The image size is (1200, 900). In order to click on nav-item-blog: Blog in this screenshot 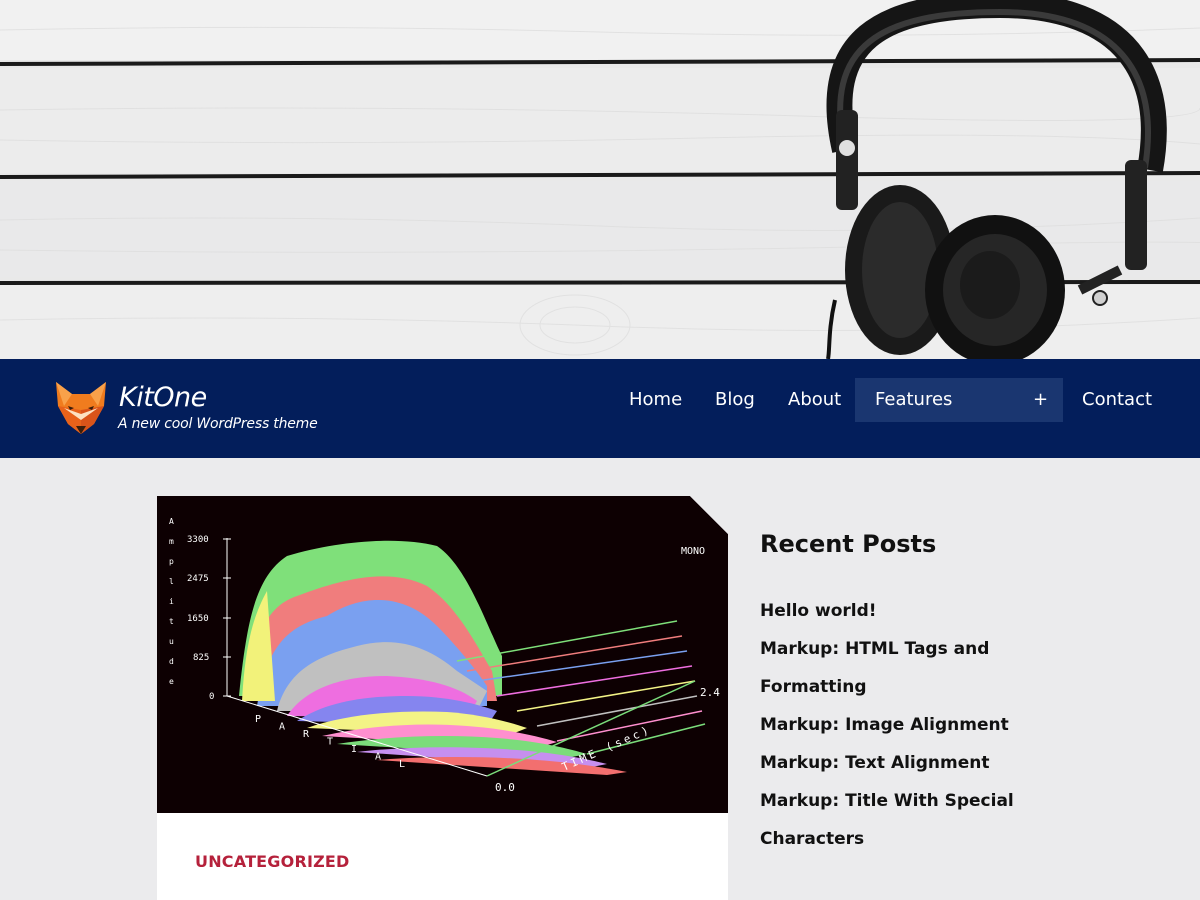, I will do `click(735, 400)`.